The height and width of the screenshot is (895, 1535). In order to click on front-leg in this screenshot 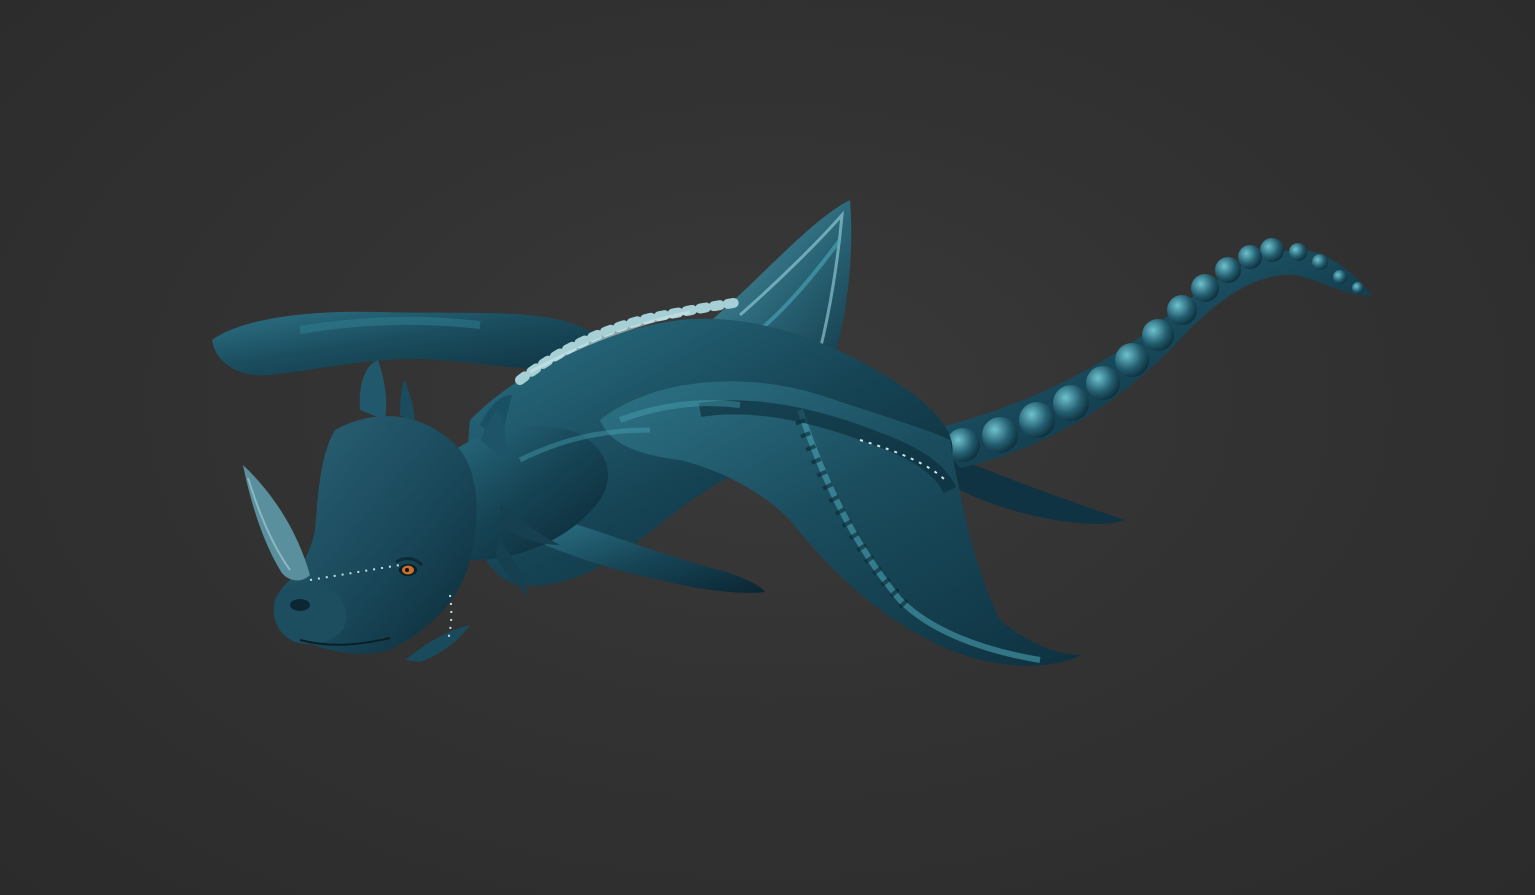, I will do `click(655, 556)`.